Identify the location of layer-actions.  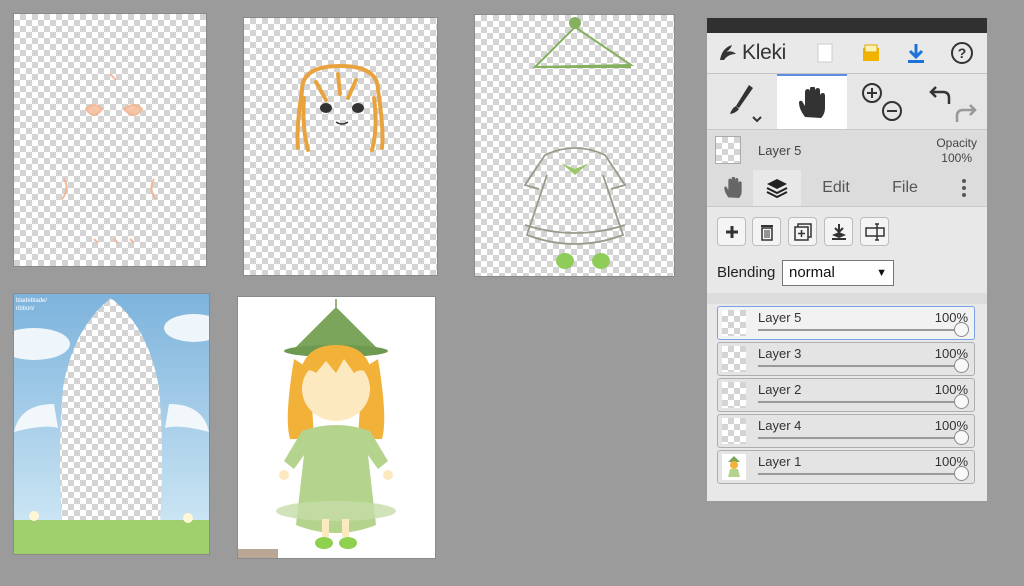
(847, 230).